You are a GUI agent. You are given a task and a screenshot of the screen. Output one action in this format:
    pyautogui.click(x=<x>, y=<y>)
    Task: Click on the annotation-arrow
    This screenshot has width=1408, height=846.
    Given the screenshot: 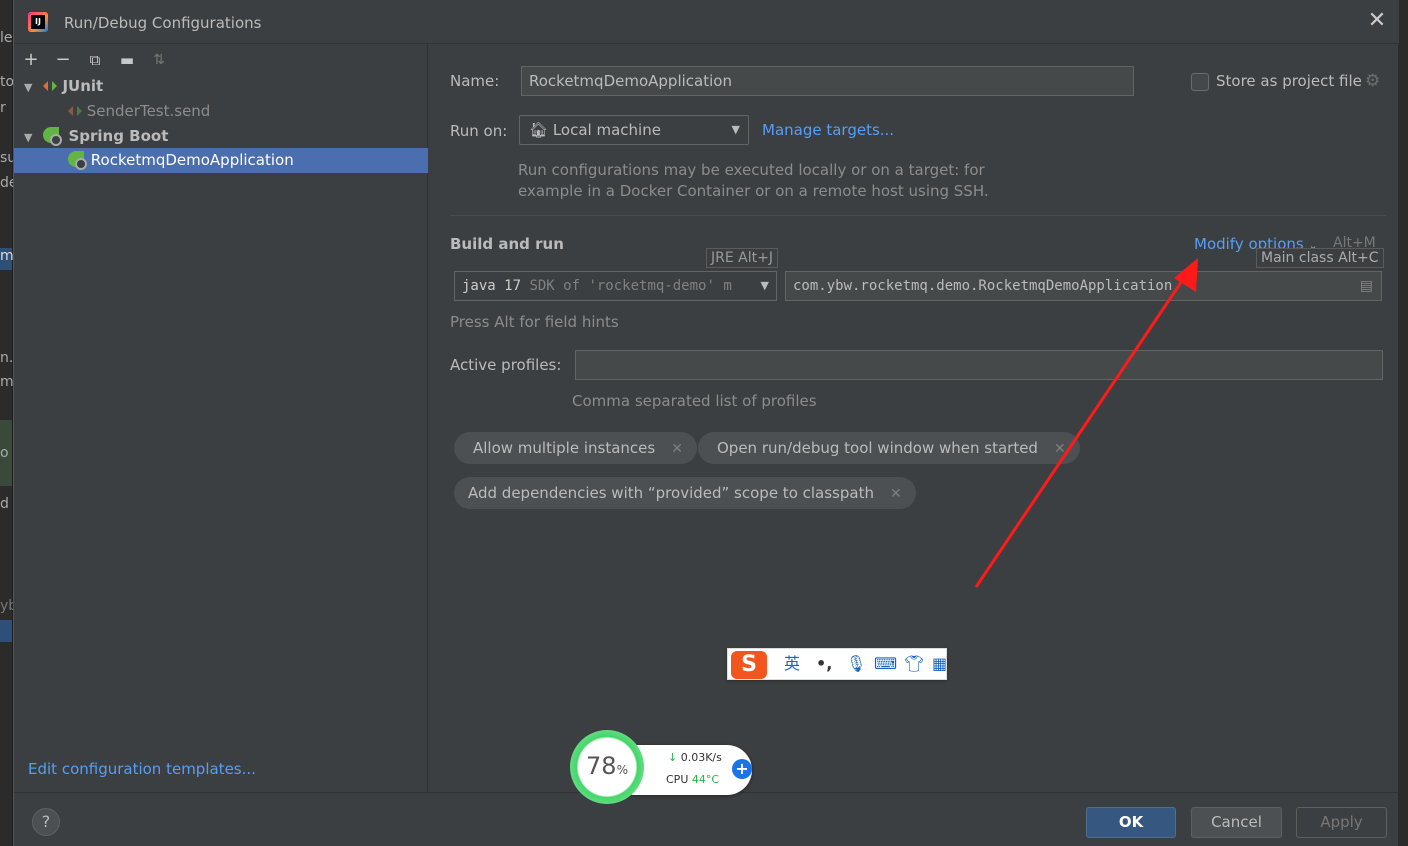 What is the action you would take?
    pyautogui.click(x=1086, y=423)
    